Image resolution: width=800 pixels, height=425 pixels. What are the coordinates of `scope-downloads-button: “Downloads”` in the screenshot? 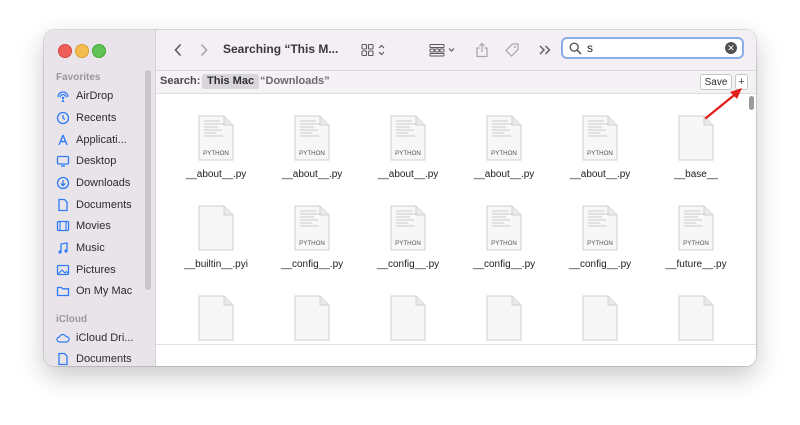 It's located at (295, 81).